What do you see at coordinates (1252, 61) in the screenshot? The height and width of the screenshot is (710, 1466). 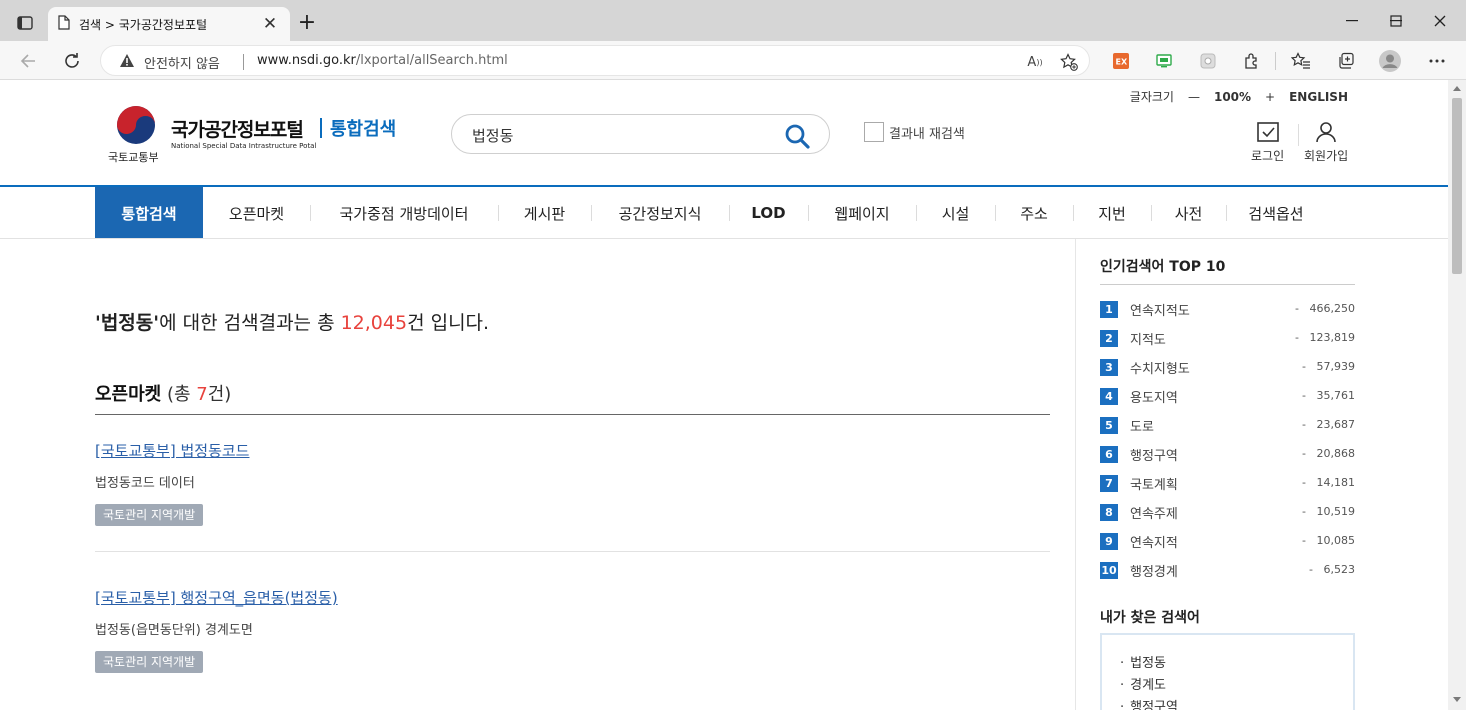 I see `extensions-puzzle-icon` at bounding box center [1252, 61].